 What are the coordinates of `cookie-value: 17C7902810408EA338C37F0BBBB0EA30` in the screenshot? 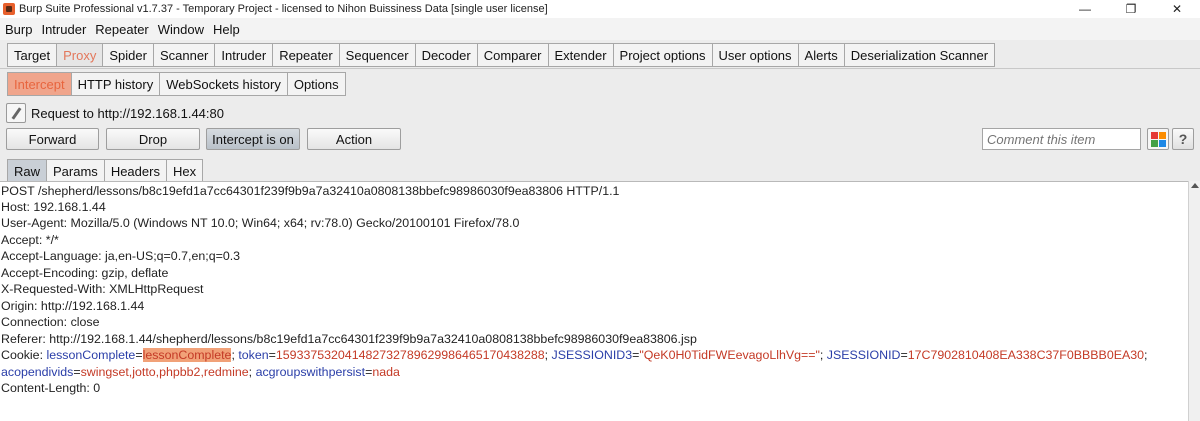 It's located at (1026, 355).